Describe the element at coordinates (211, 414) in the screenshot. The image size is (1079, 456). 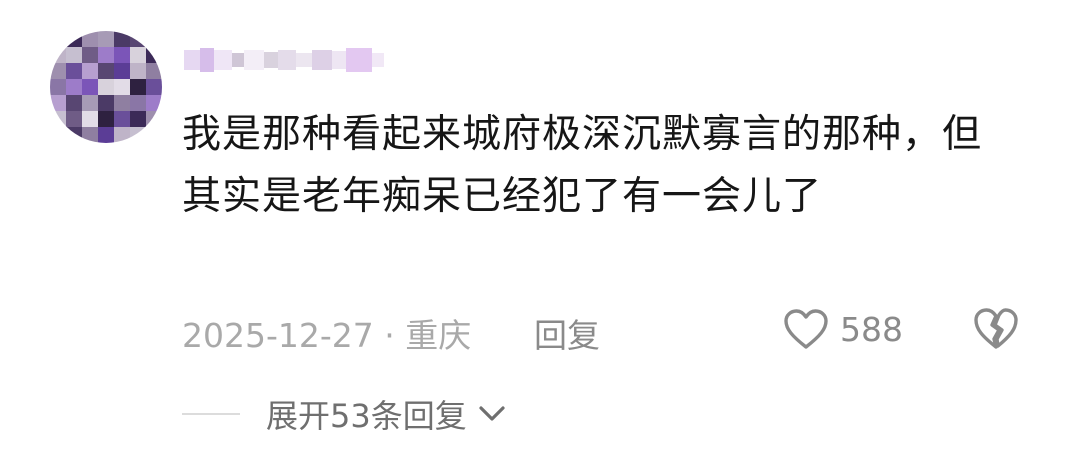
I see `divider-line` at that location.